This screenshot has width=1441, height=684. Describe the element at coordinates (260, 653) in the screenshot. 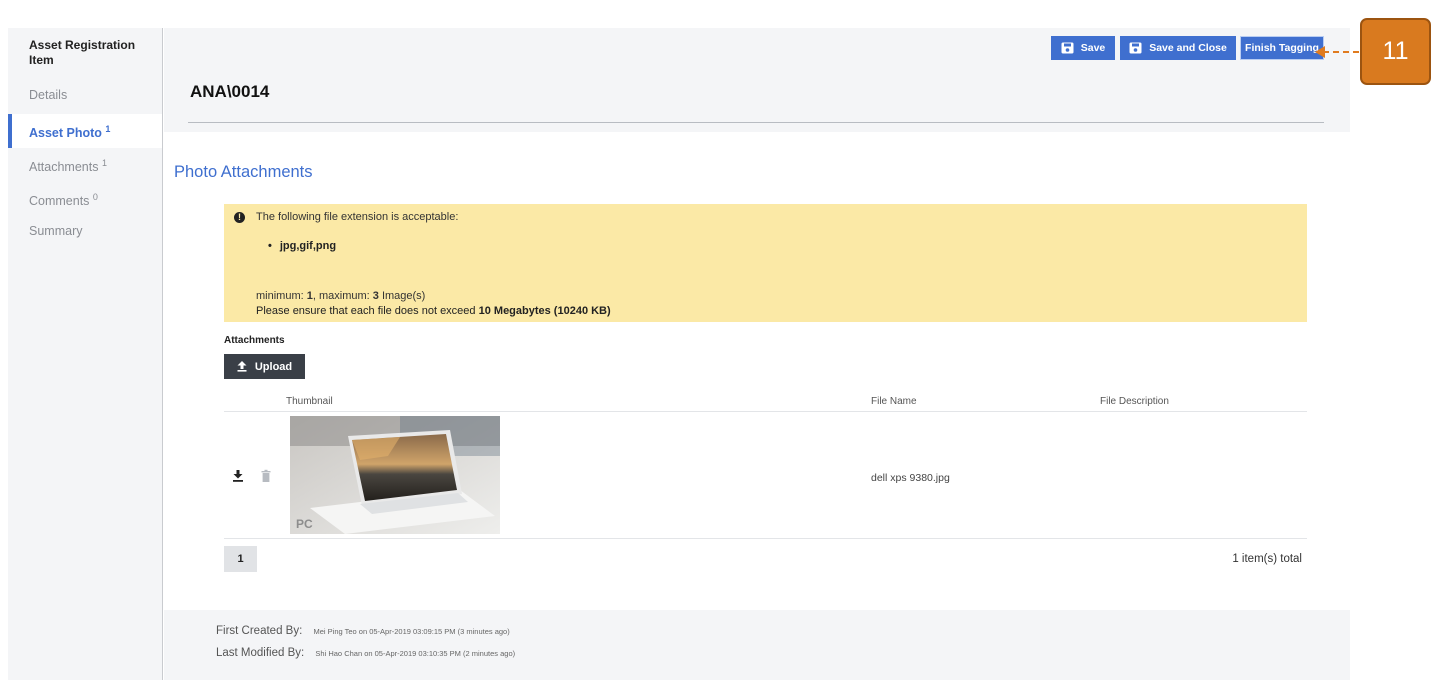

I see `last-modified-label: Last Modified By:` at that location.